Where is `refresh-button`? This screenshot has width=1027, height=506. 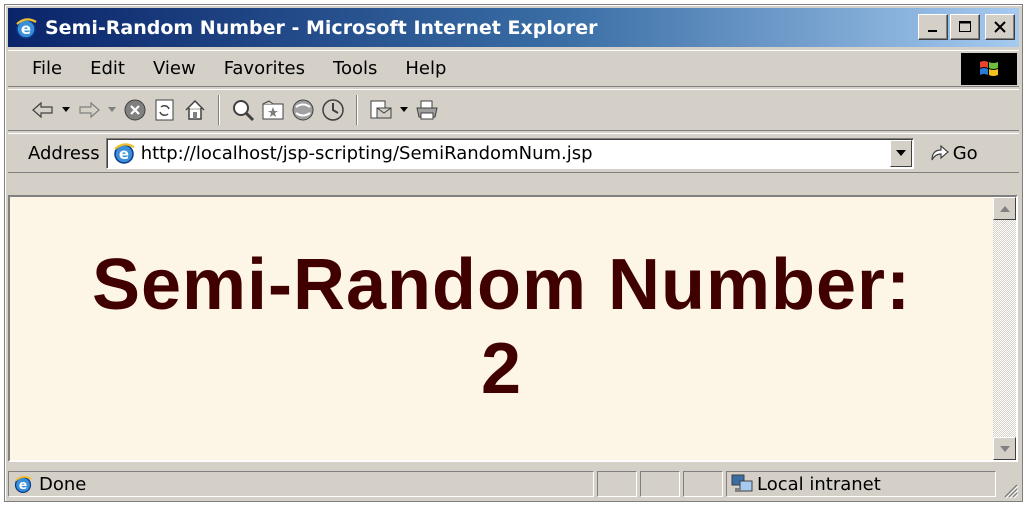 refresh-button is located at coordinates (165, 110).